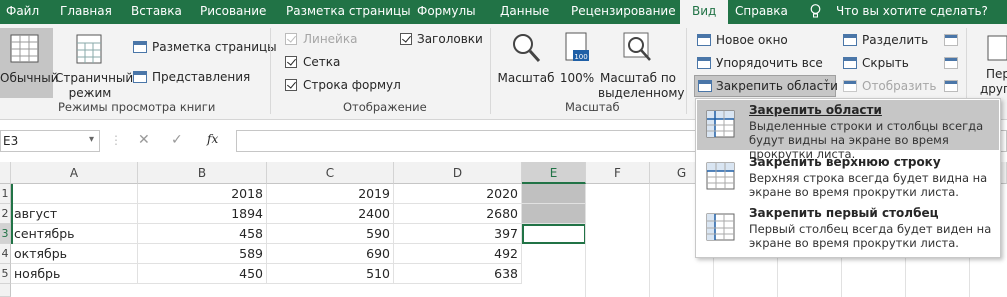  I want to click on cell-c2: 2400, so click(330, 214).